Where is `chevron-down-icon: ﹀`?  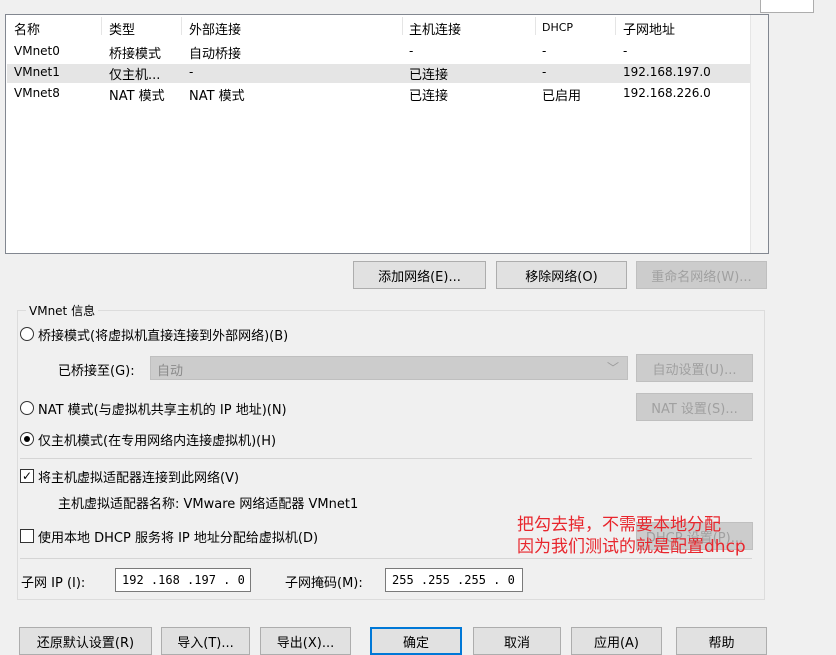 chevron-down-icon: ﹀ is located at coordinates (612, 368).